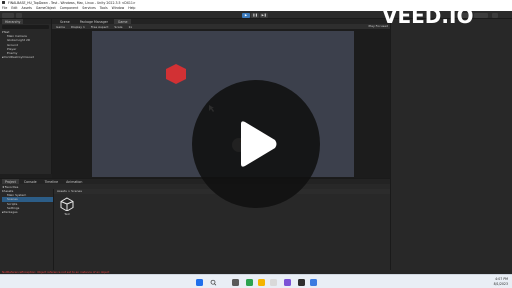 The height and width of the screenshot is (288, 512). I want to click on tab-animation: Animation, so click(74, 181).